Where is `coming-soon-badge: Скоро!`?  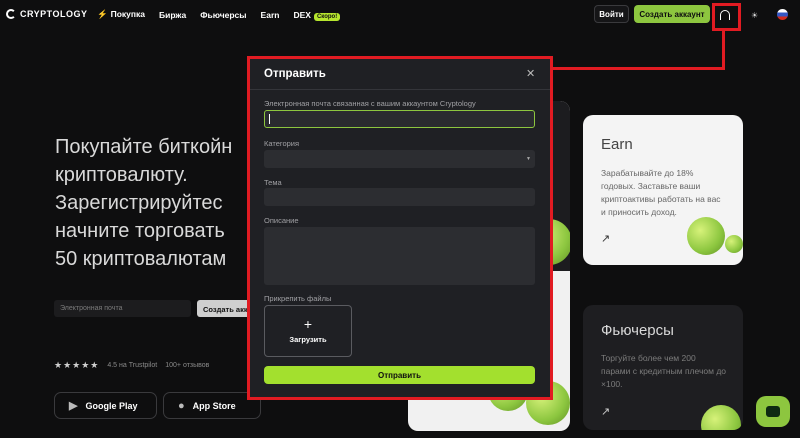 coming-soon-badge: Скоро! is located at coordinates (327, 16).